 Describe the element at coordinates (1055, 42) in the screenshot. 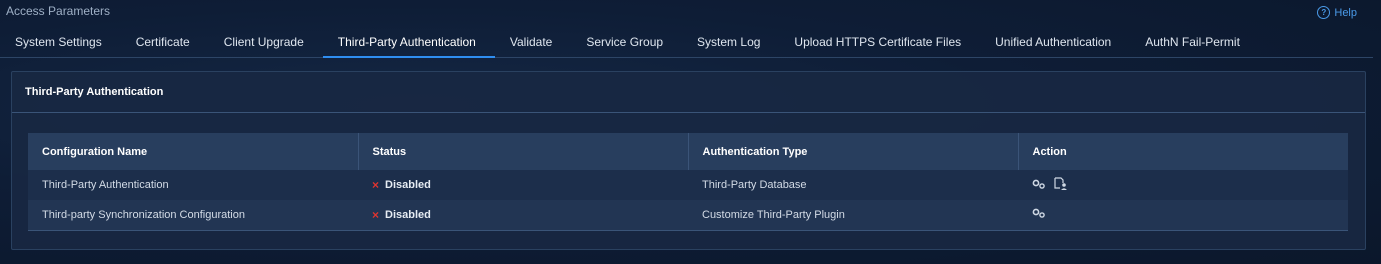

I see `tab-unified-authentication: Unified Authentication` at that location.